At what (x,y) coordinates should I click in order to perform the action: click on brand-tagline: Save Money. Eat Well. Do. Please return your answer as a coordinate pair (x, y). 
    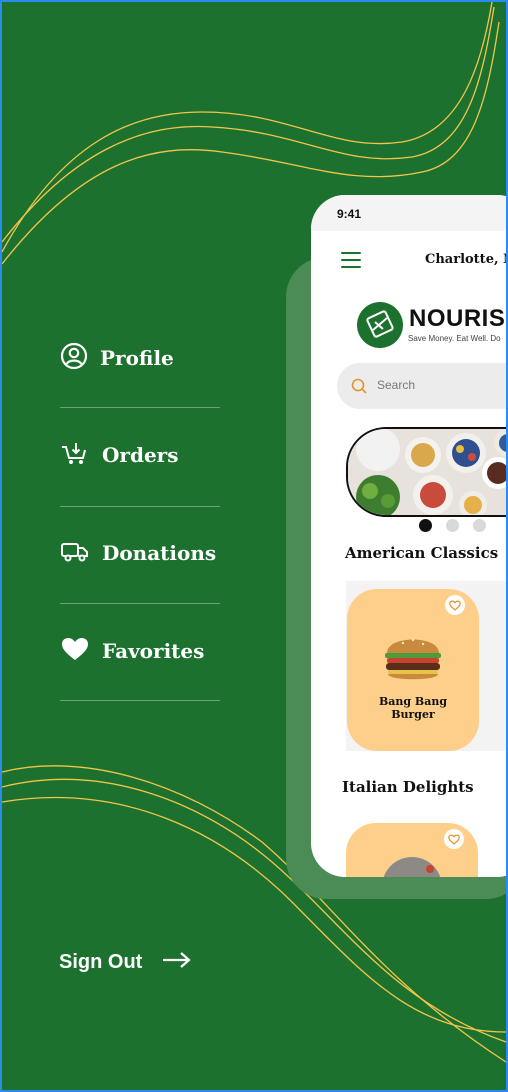
    Looking at the image, I should click on (454, 338).